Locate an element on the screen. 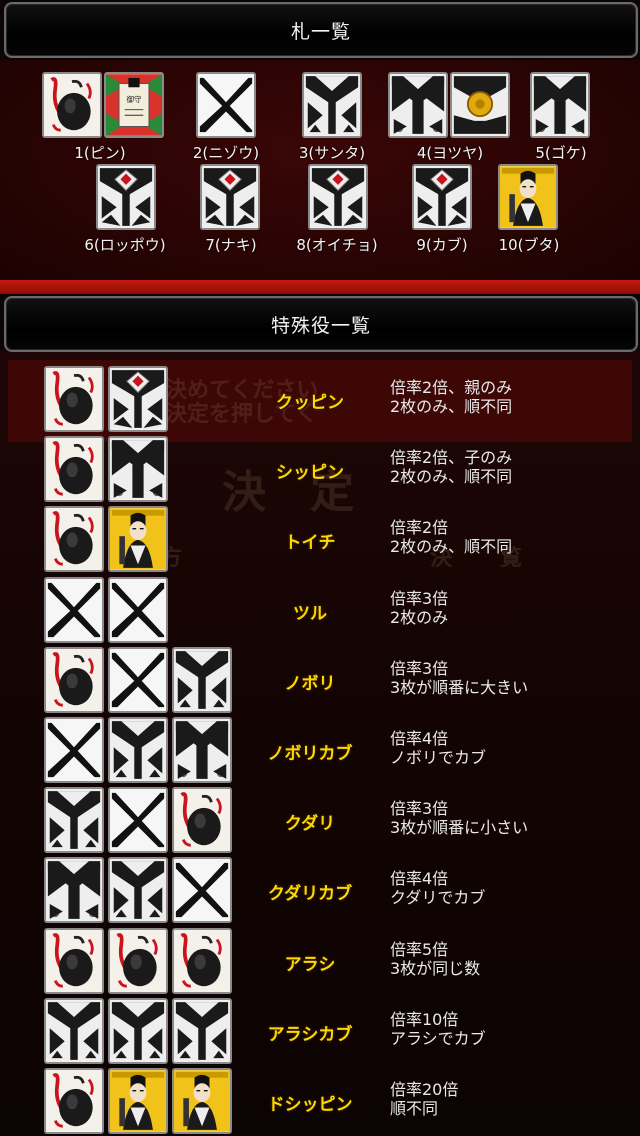 The height and width of the screenshot is (1136, 640). yaku-rate-8: 倍率4倍 is located at coordinates (419, 878).